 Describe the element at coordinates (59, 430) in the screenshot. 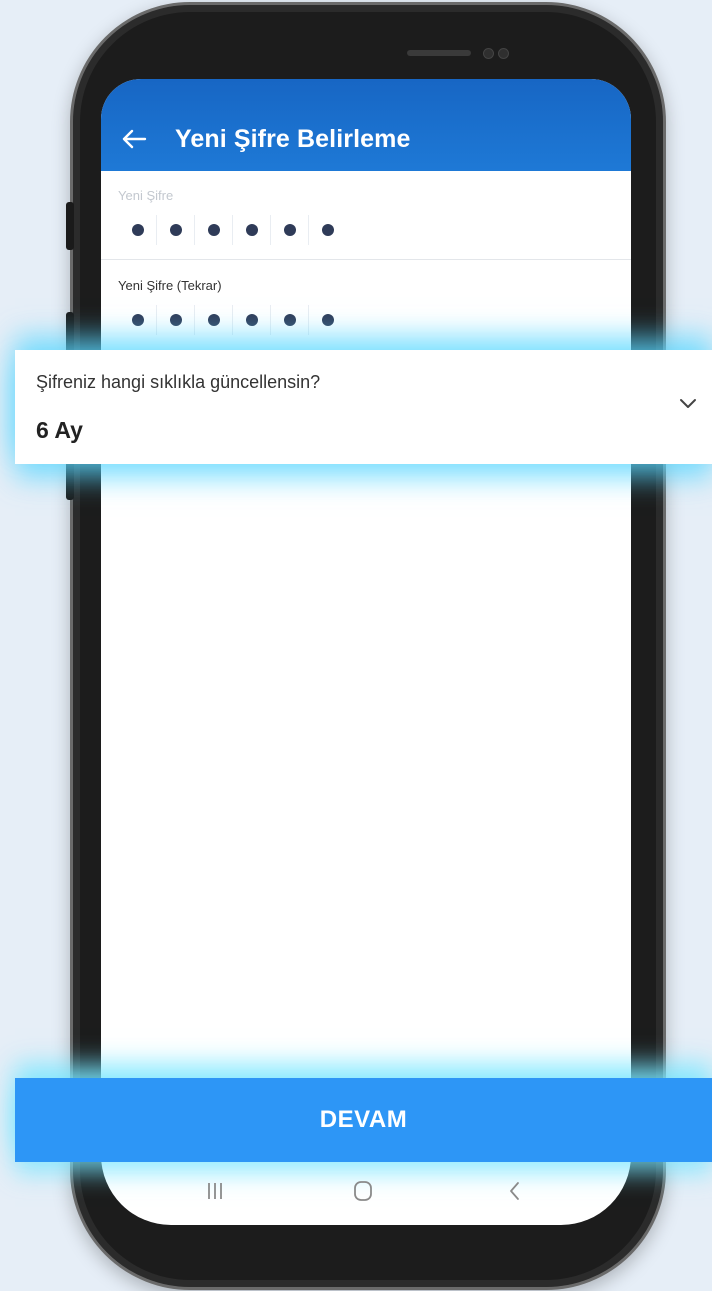

I see `selected-frequency: 6 Ay` at that location.